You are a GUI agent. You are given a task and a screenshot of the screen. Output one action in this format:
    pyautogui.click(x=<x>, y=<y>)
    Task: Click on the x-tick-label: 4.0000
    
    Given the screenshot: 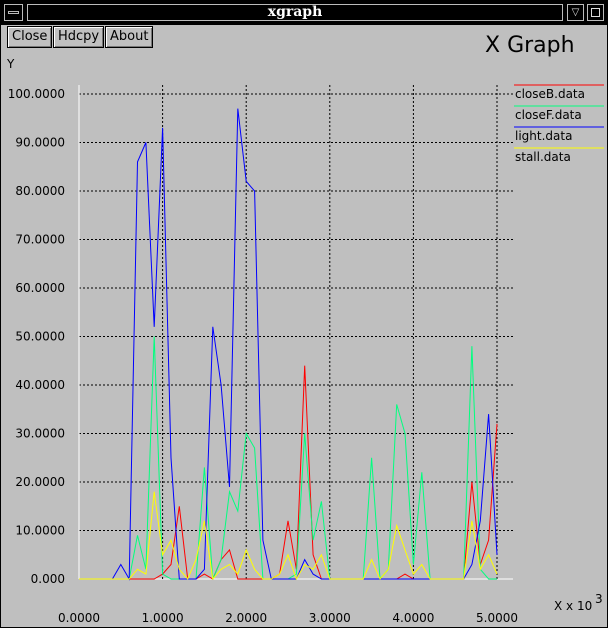 What is the action you would take?
    pyautogui.click(x=413, y=618)
    